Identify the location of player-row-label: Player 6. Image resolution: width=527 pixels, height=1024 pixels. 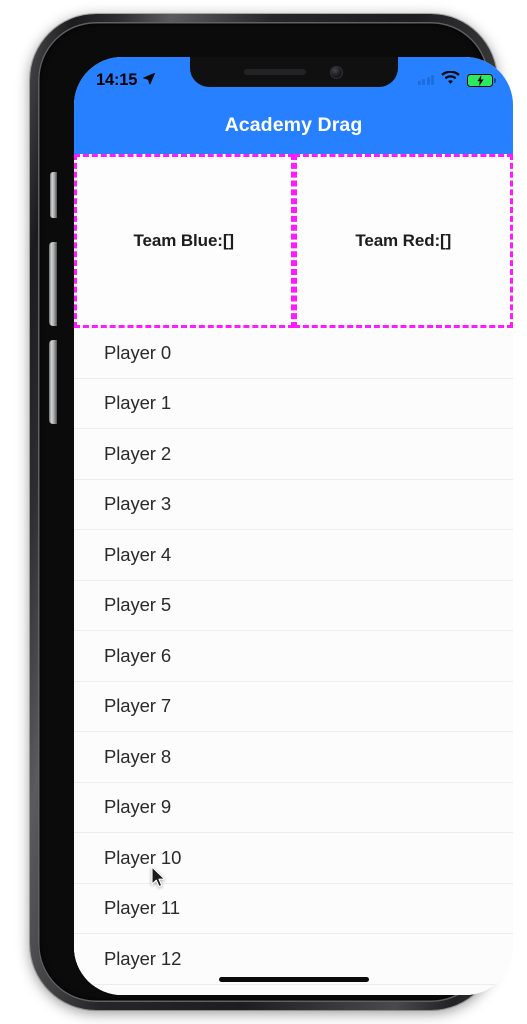
(138, 655).